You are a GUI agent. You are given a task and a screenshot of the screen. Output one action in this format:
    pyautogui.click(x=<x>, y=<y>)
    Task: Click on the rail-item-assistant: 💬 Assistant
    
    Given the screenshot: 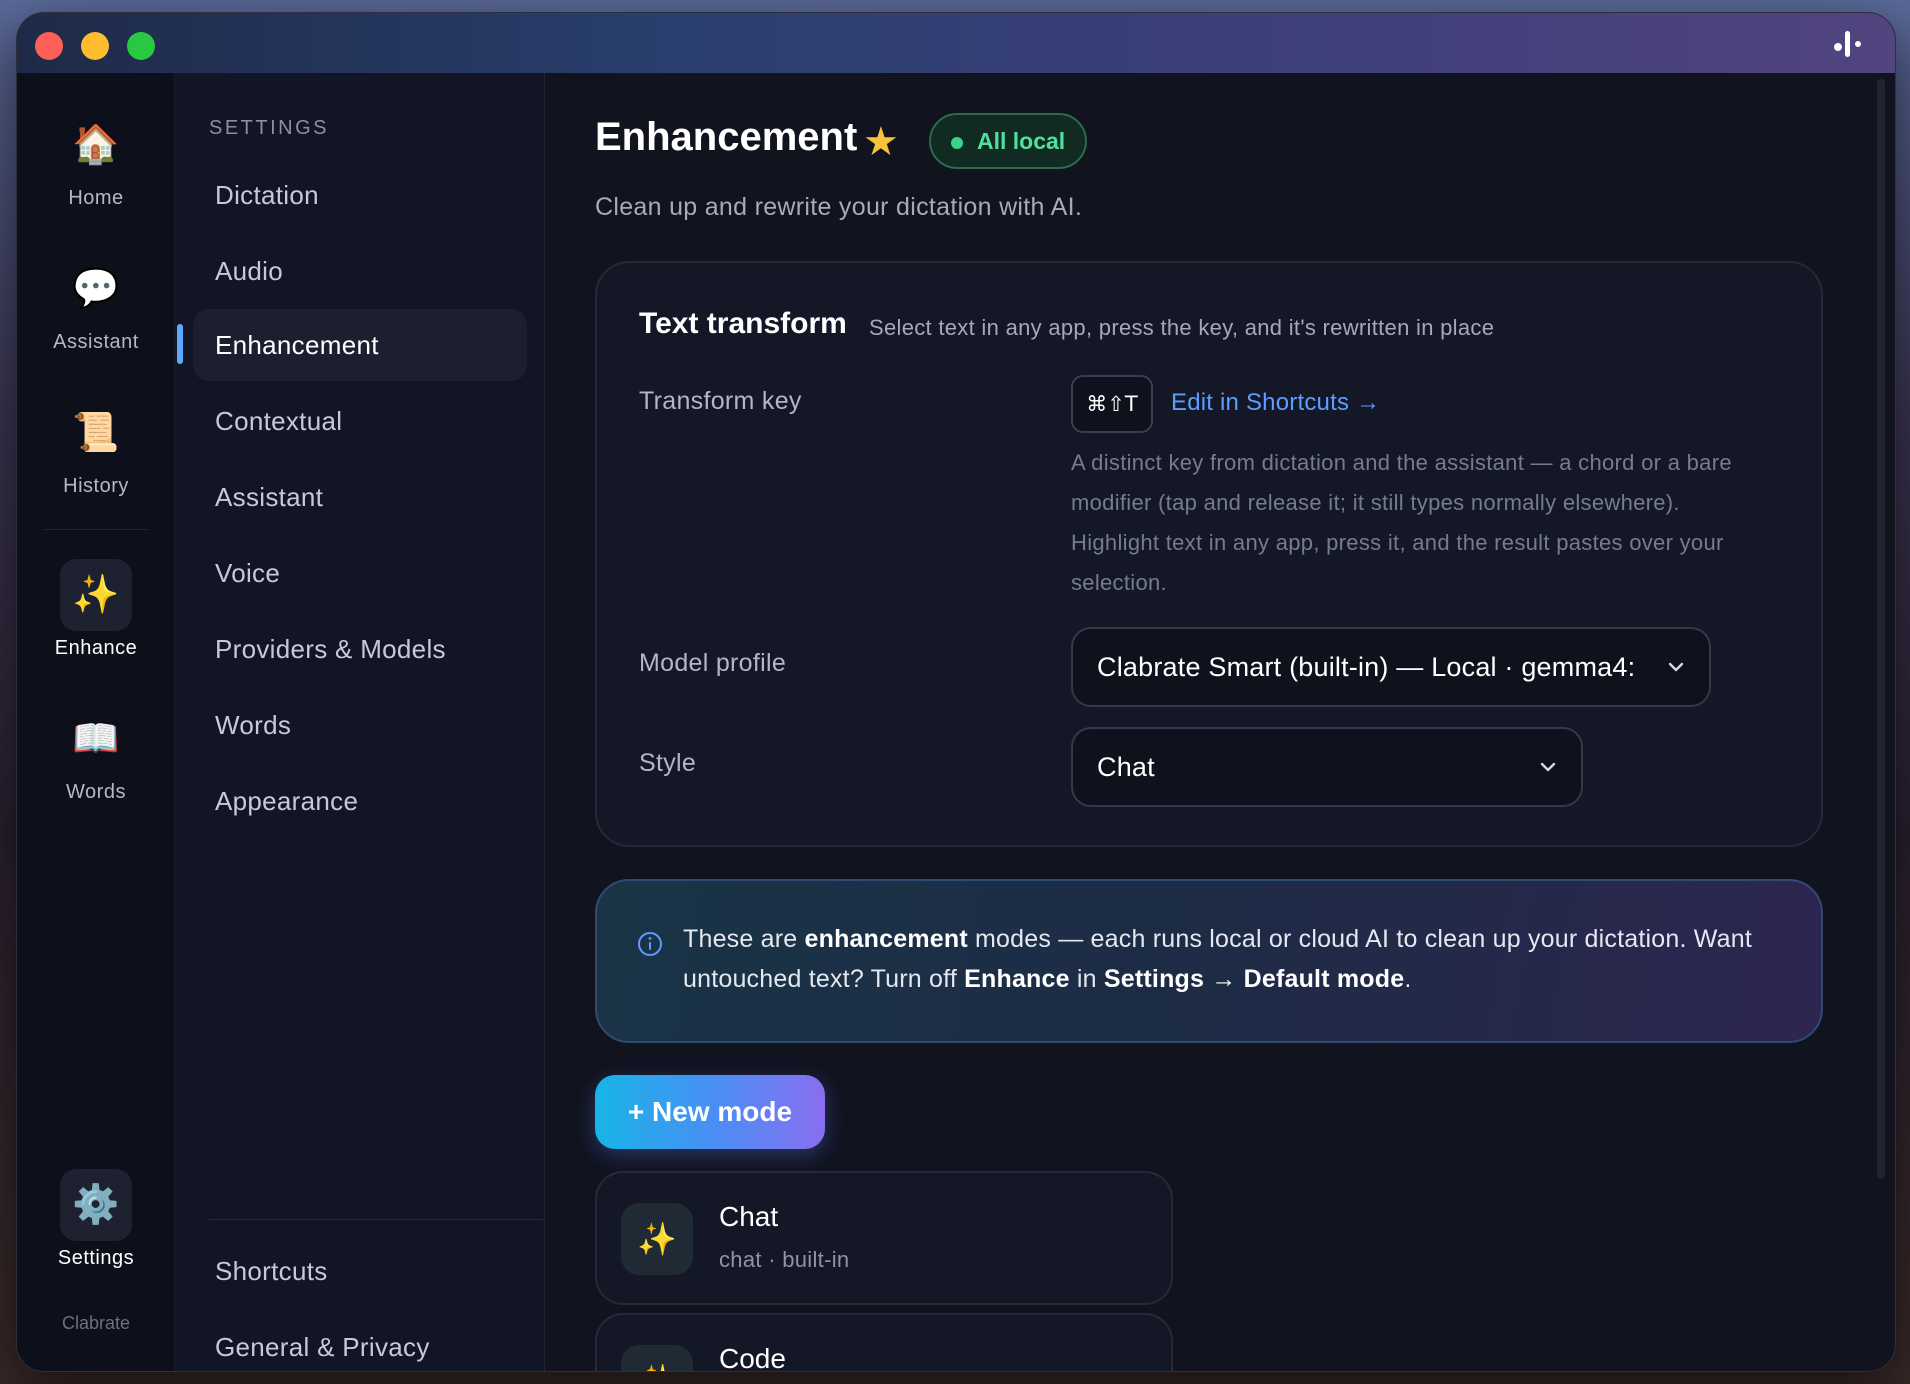 What is the action you would take?
    pyautogui.click(x=96, y=303)
    